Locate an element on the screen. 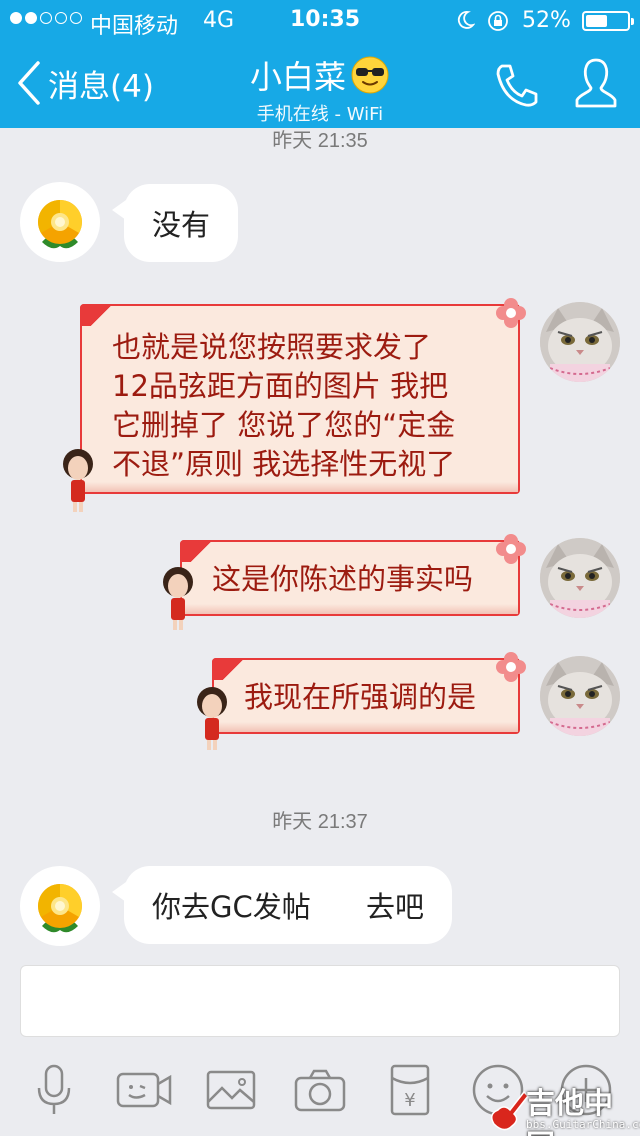 The image size is (640, 1136). signal-strength-icon is located at coordinates (46, 18).